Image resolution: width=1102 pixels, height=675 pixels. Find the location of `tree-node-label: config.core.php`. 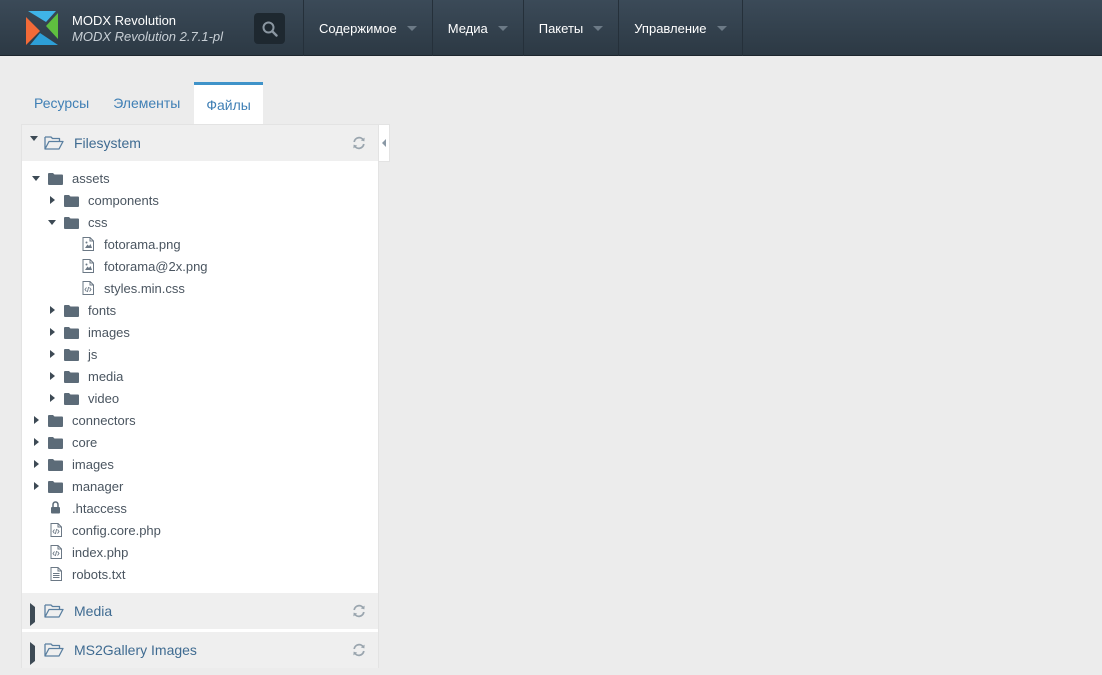

tree-node-label: config.core.php is located at coordinates (116, 530).